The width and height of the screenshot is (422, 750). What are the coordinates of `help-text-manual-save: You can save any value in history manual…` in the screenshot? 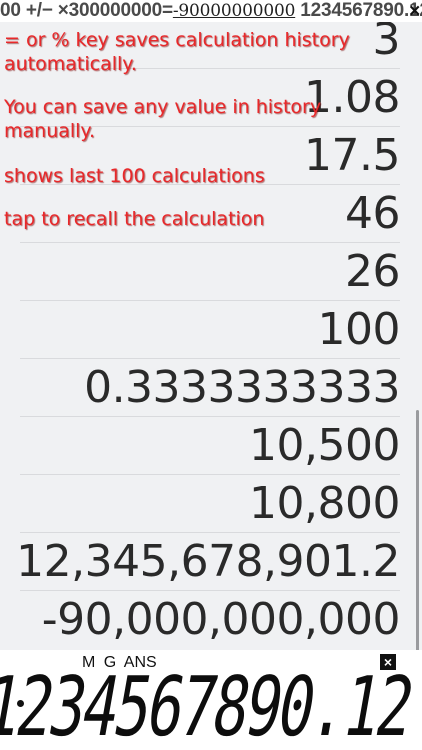 It's located at (163, 119).